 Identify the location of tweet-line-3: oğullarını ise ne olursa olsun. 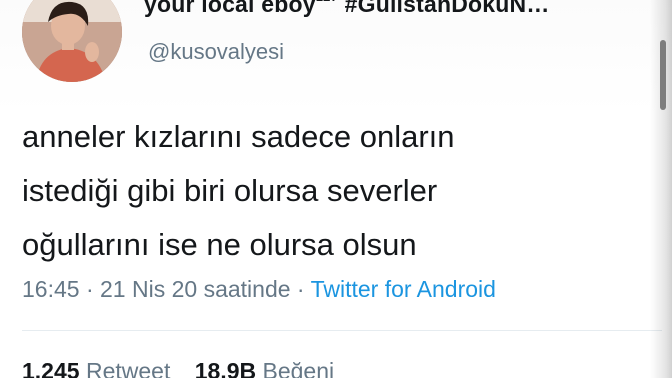
(219, 244).